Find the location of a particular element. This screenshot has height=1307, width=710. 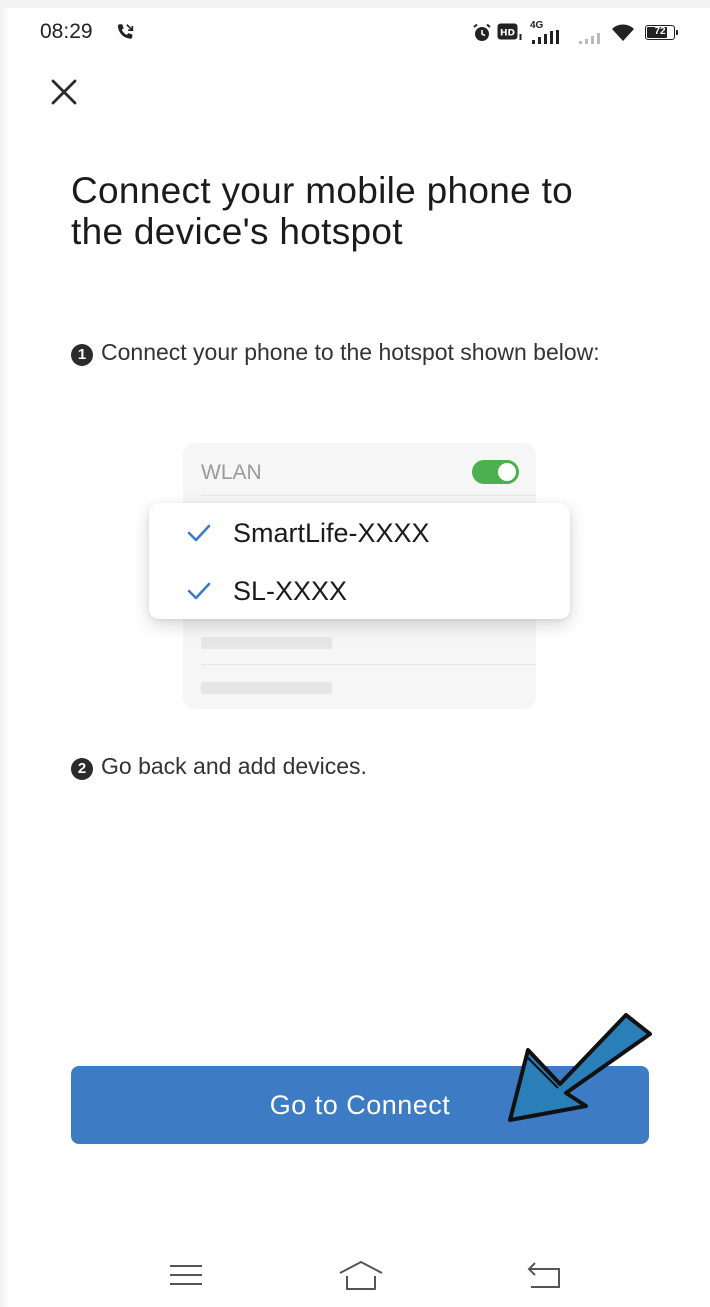

hotspot-list-popup: SmartLife-XXXX SL-XXXX is located at coordinates (359, 561).